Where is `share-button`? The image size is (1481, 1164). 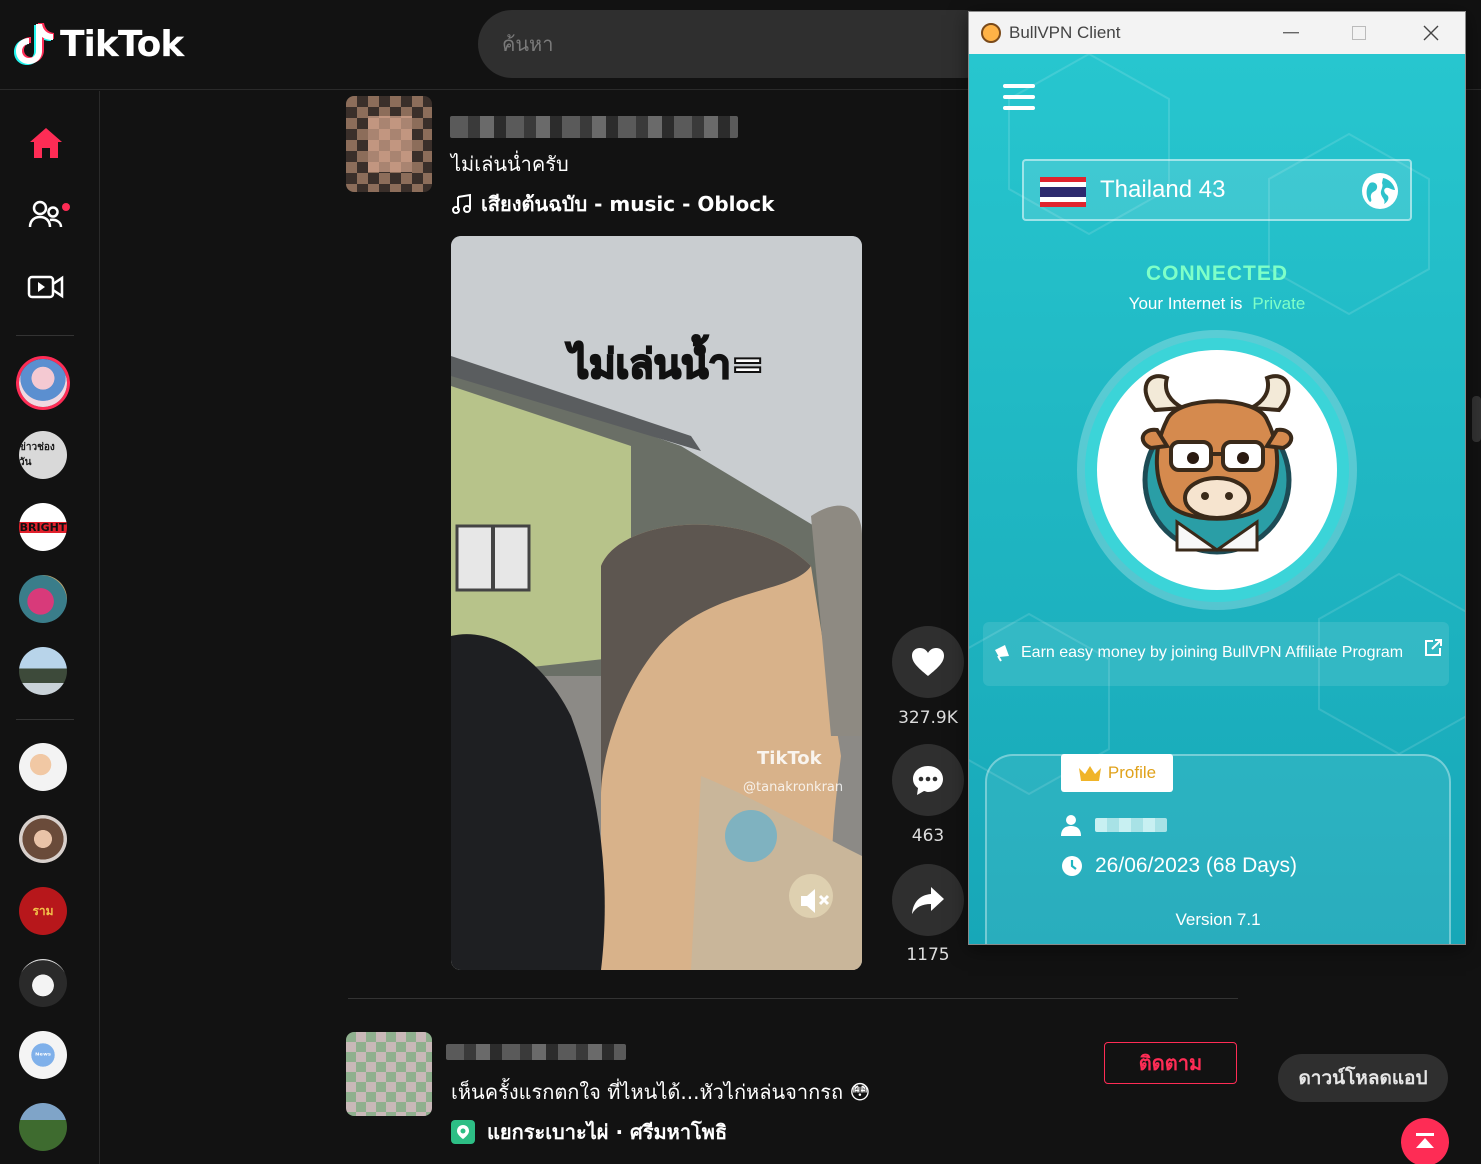 share-button is located at coordinates (928, 900).